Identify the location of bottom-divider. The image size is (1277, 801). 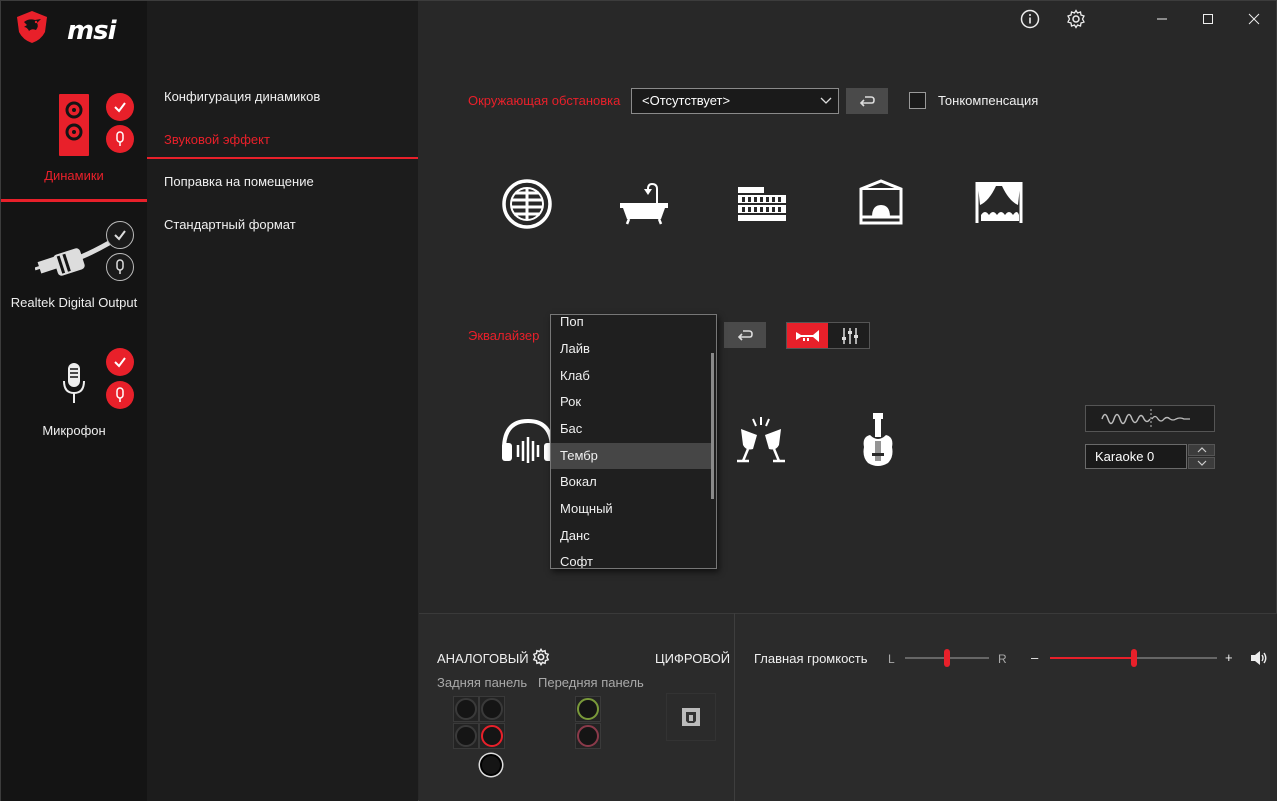
(734, 707).